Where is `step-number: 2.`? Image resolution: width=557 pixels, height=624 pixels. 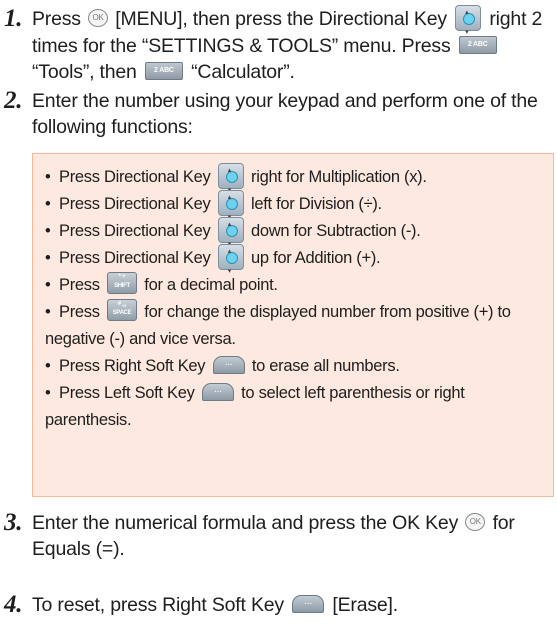
step-number: 2. is located at coordinates (13, 100).